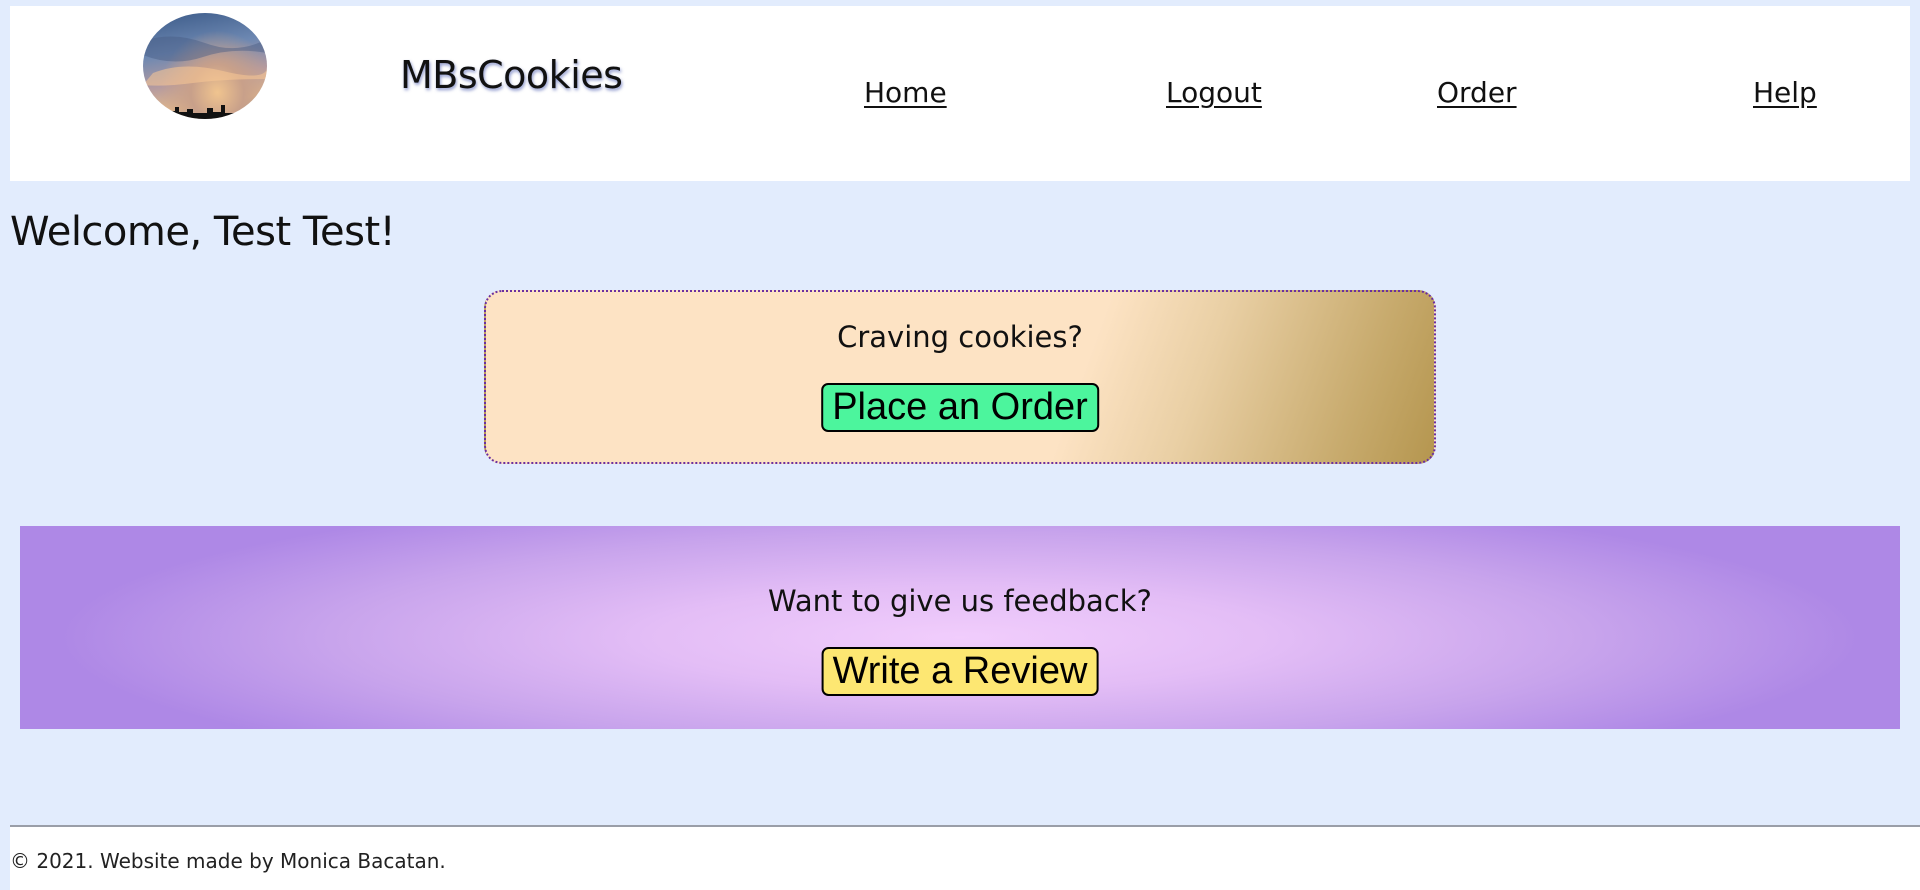 This screenshot has width=1920, height=890. I want to click on nav-home-link: Home, so click(905, 92).